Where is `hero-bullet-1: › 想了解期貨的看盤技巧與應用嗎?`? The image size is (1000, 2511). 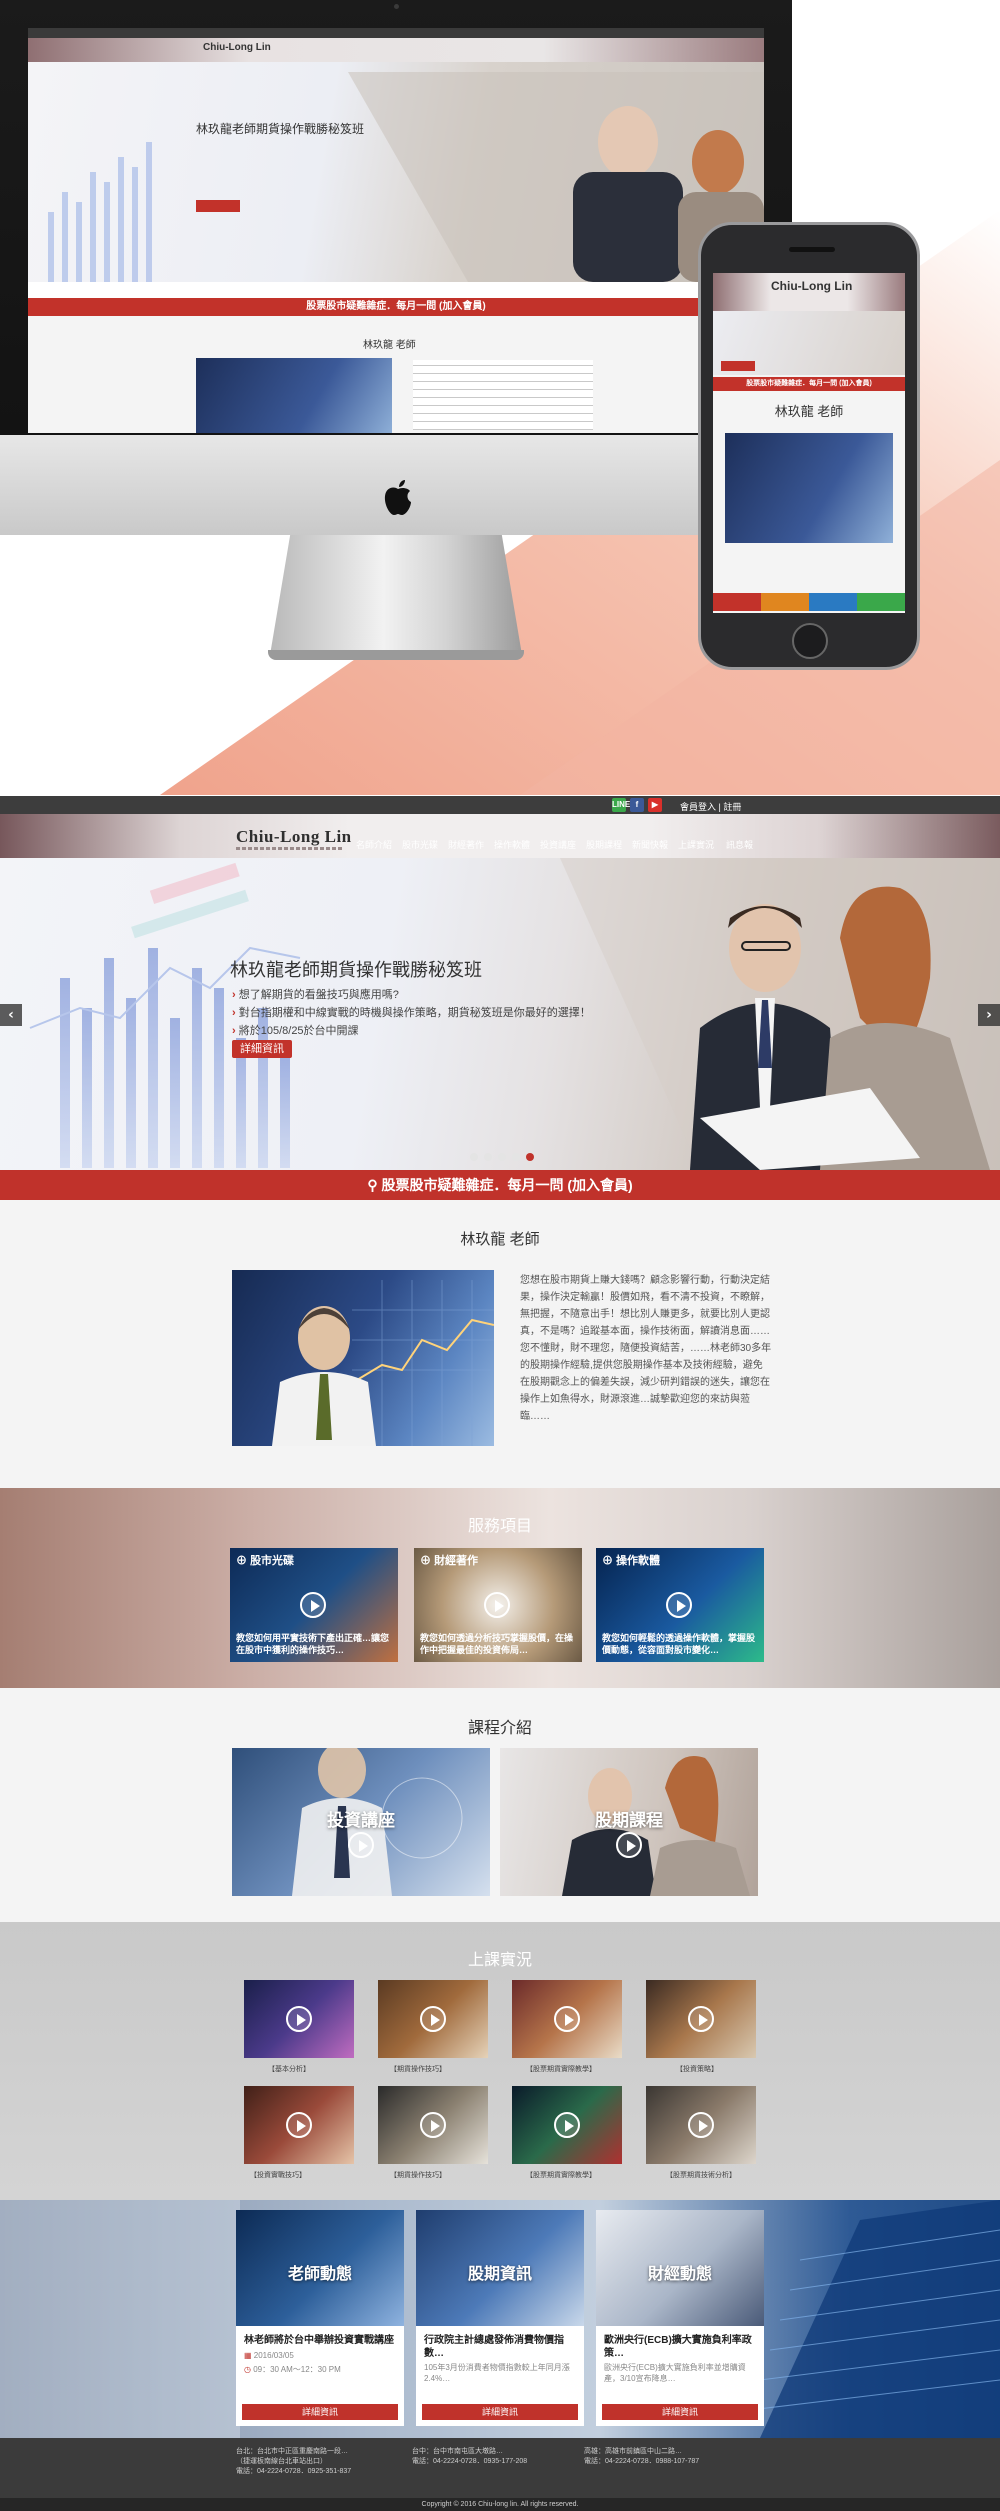
hero-bullet-1: › 想了解期貨的看盤技巧與應用嗎? is located at coordinates (315, 995).